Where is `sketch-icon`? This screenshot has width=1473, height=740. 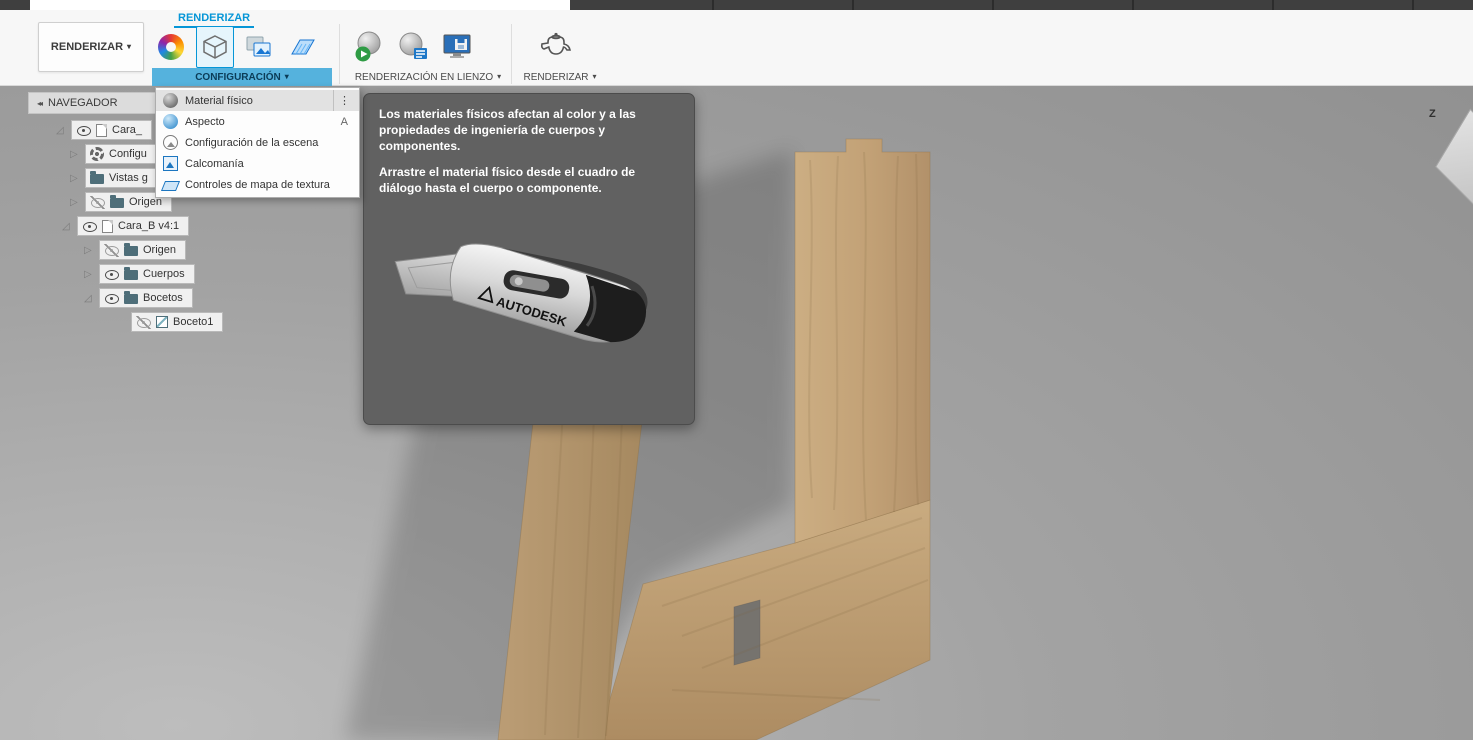 sketch-icon is located at coordinates (162, 322).